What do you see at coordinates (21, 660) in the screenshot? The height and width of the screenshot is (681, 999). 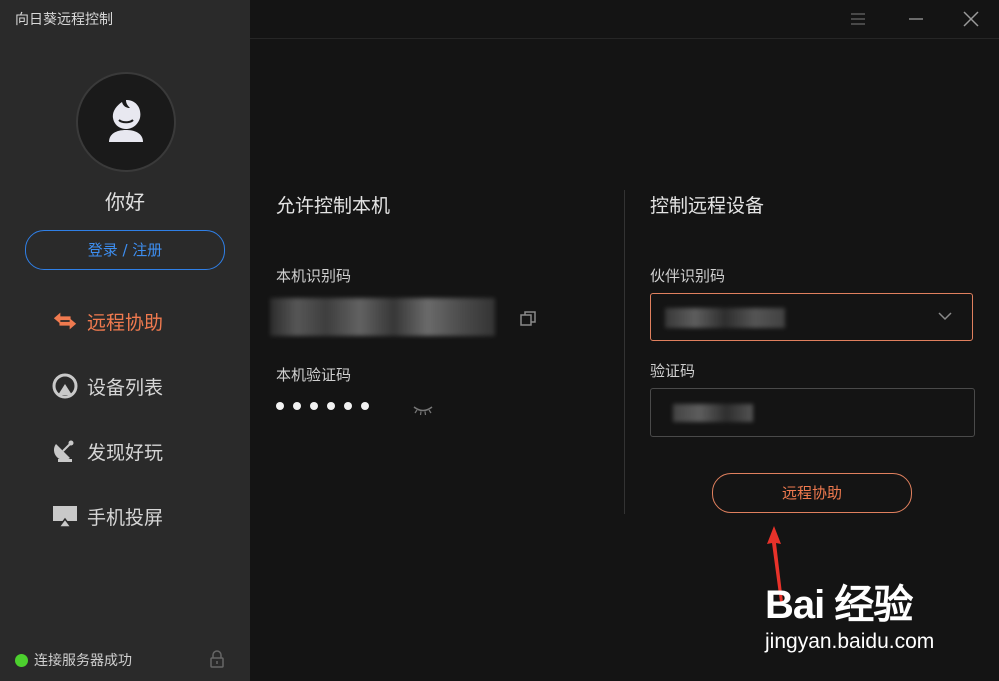 I see `status-indicator-icon` at bounding box center [21, 660].